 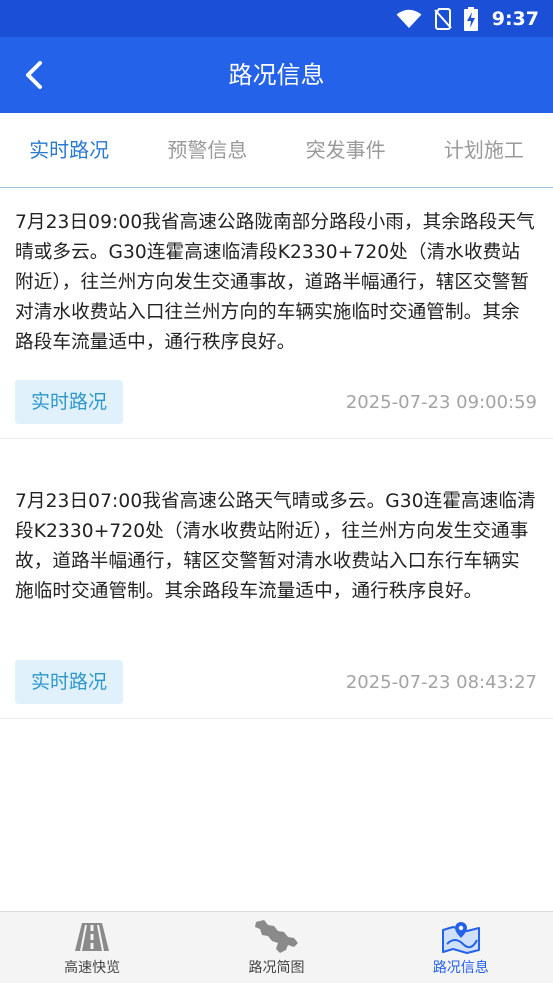 I want to click on news-meta: 实时路况 2025-07-23 09:00:59, so click(x=276, y=402).